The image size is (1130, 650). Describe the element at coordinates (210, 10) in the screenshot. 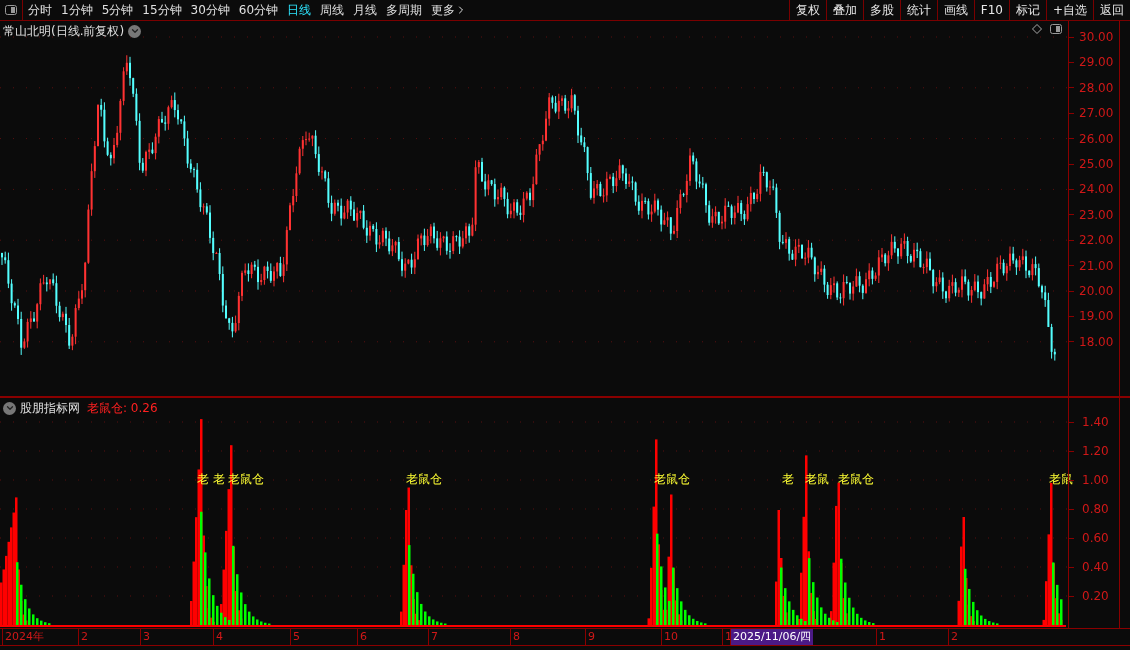

I see `period-tab: 30分钟` at that location.